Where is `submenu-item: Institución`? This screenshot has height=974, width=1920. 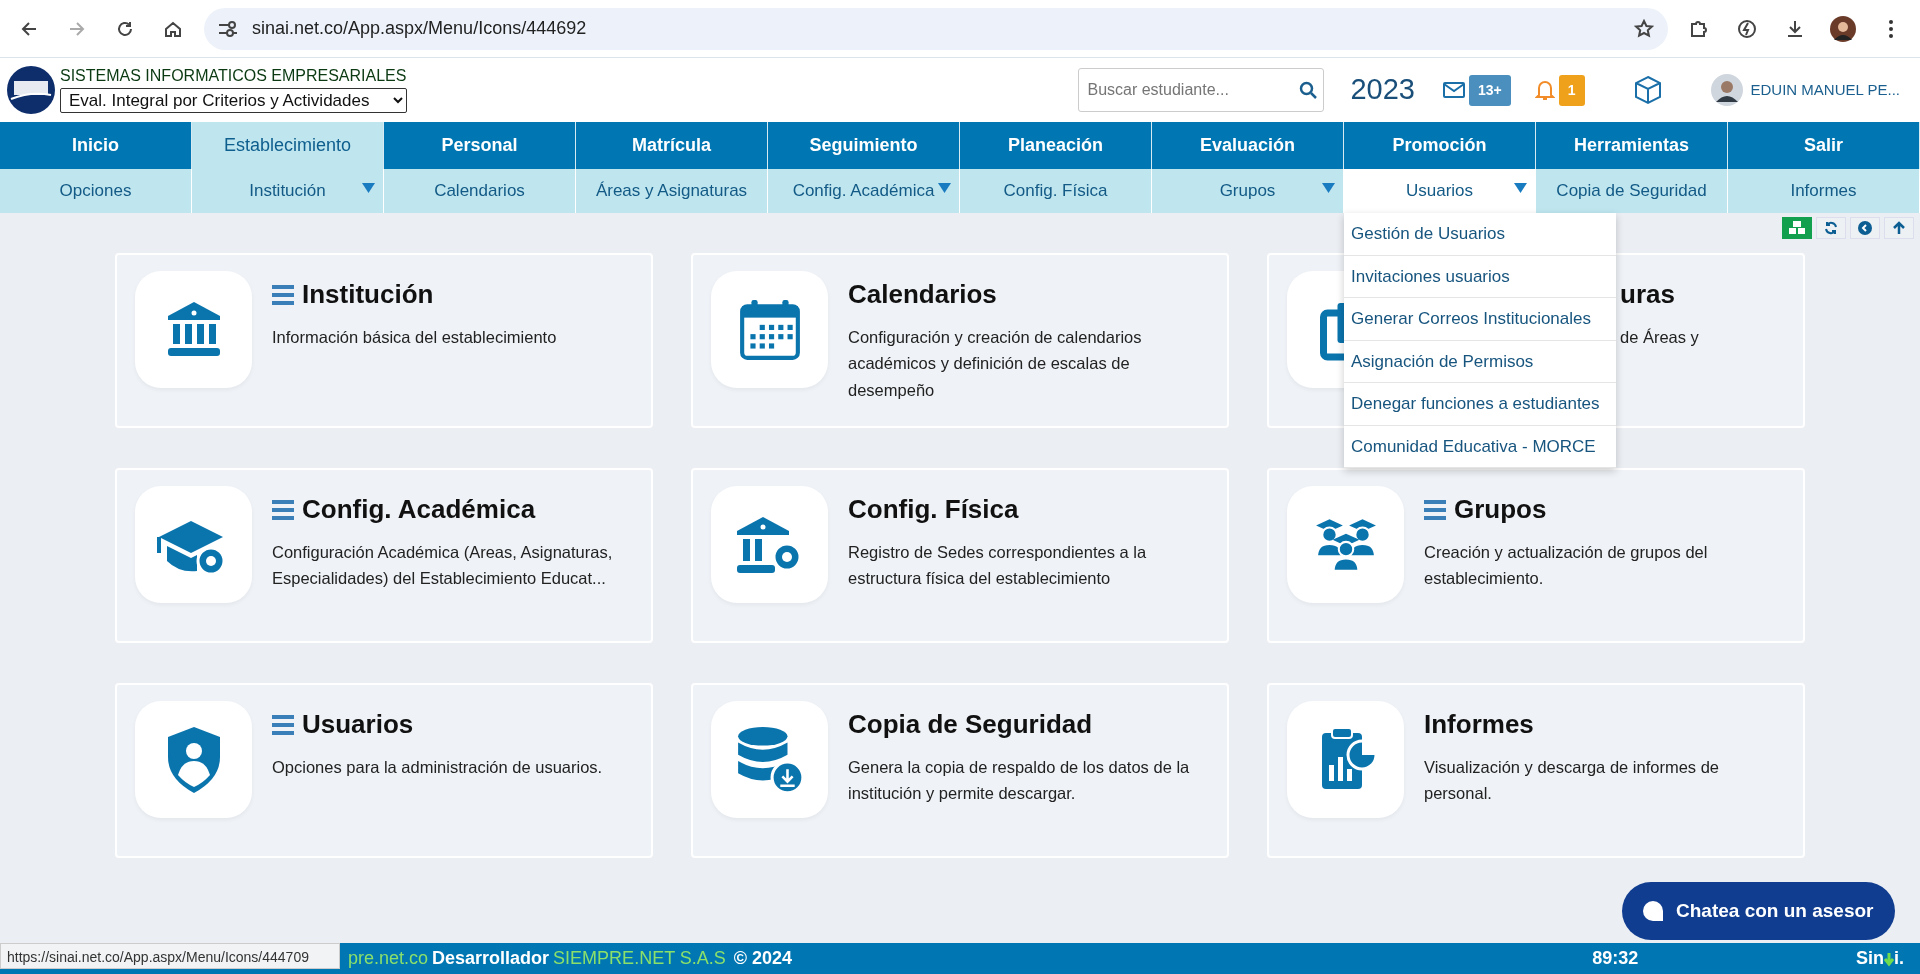
submenu-item: Institución is located at coordinates (288, 191).